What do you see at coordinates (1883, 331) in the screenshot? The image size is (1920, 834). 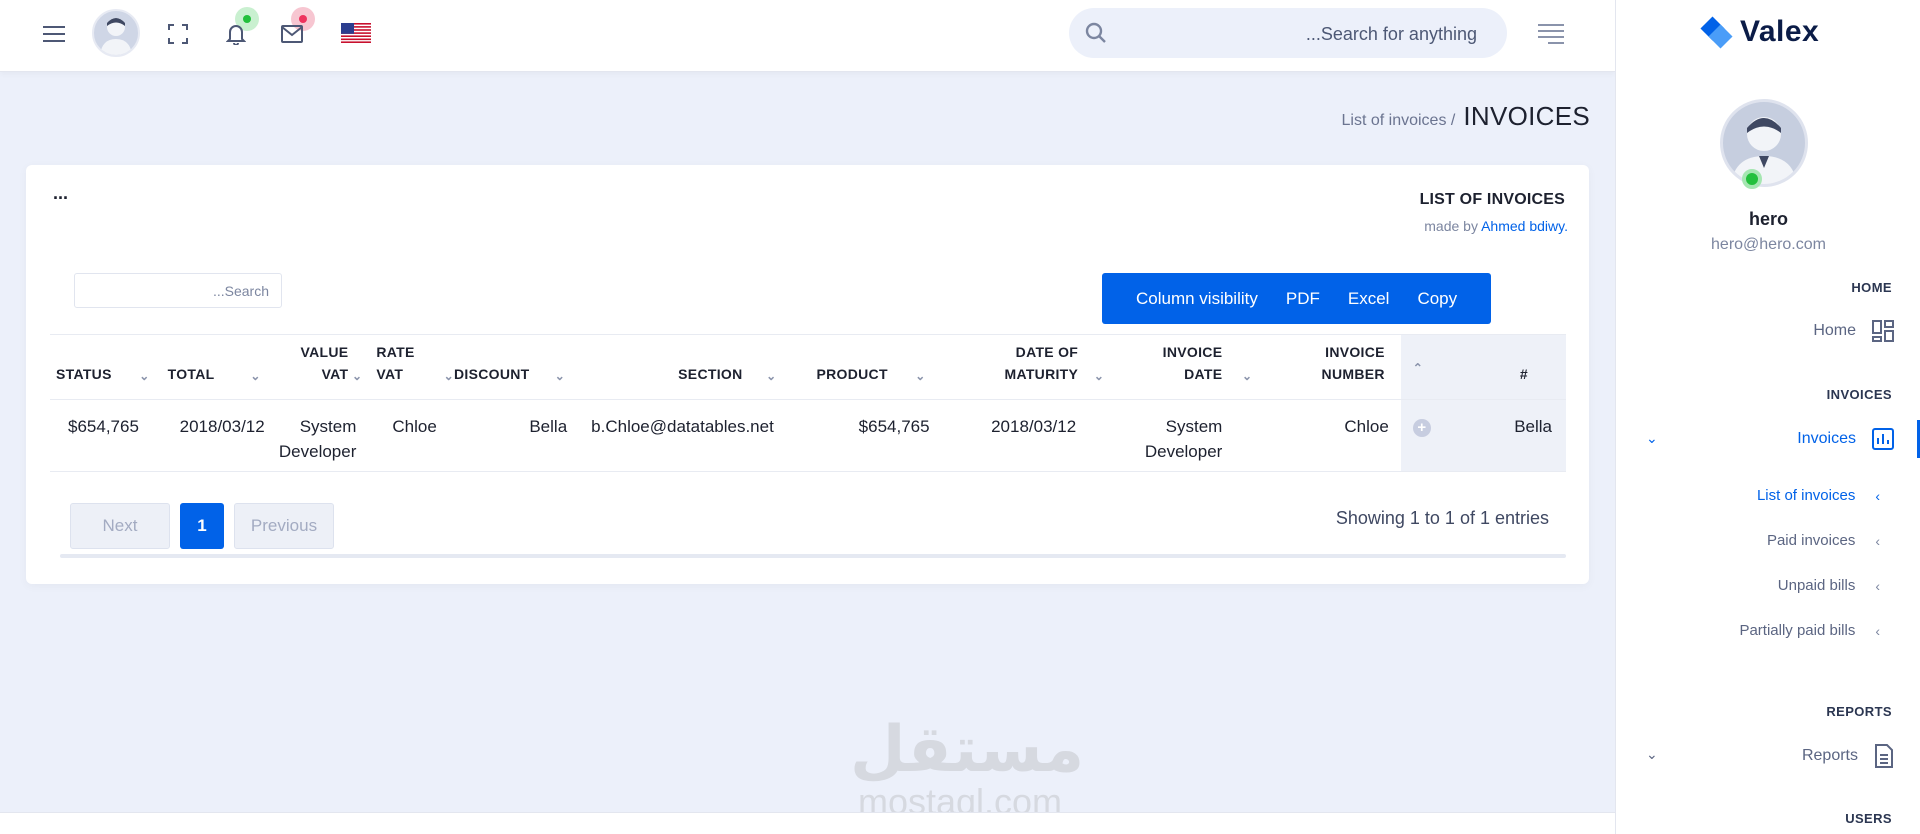 I see `dashboard-icon` at bounding box center [1883, 331].